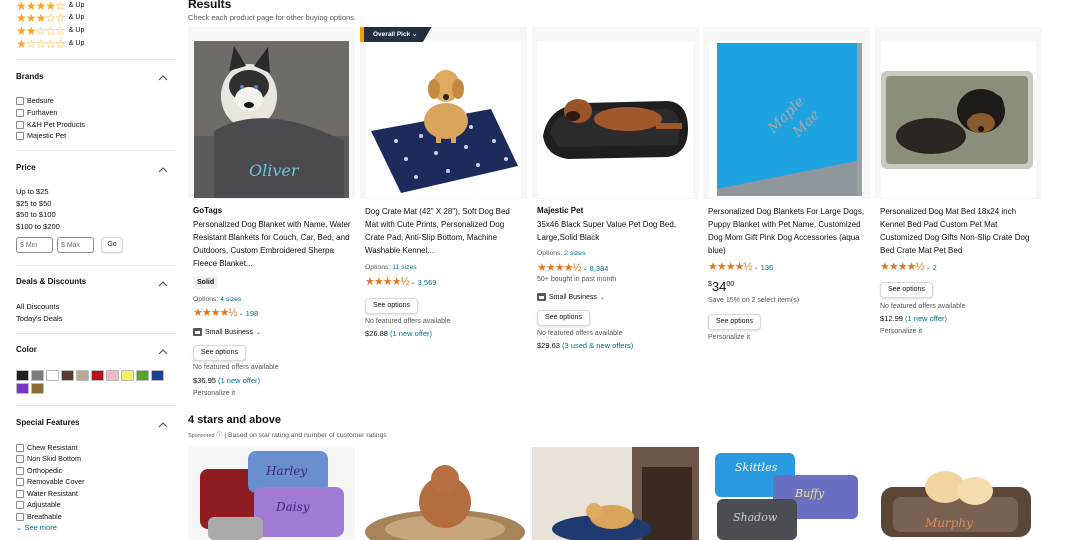 This screenshot has height=540, width=1080. Describe the element at coordinates (48, 458) in the screenshot. I see `feature-filter-non-skid: Non Skid Bottom` at that location.